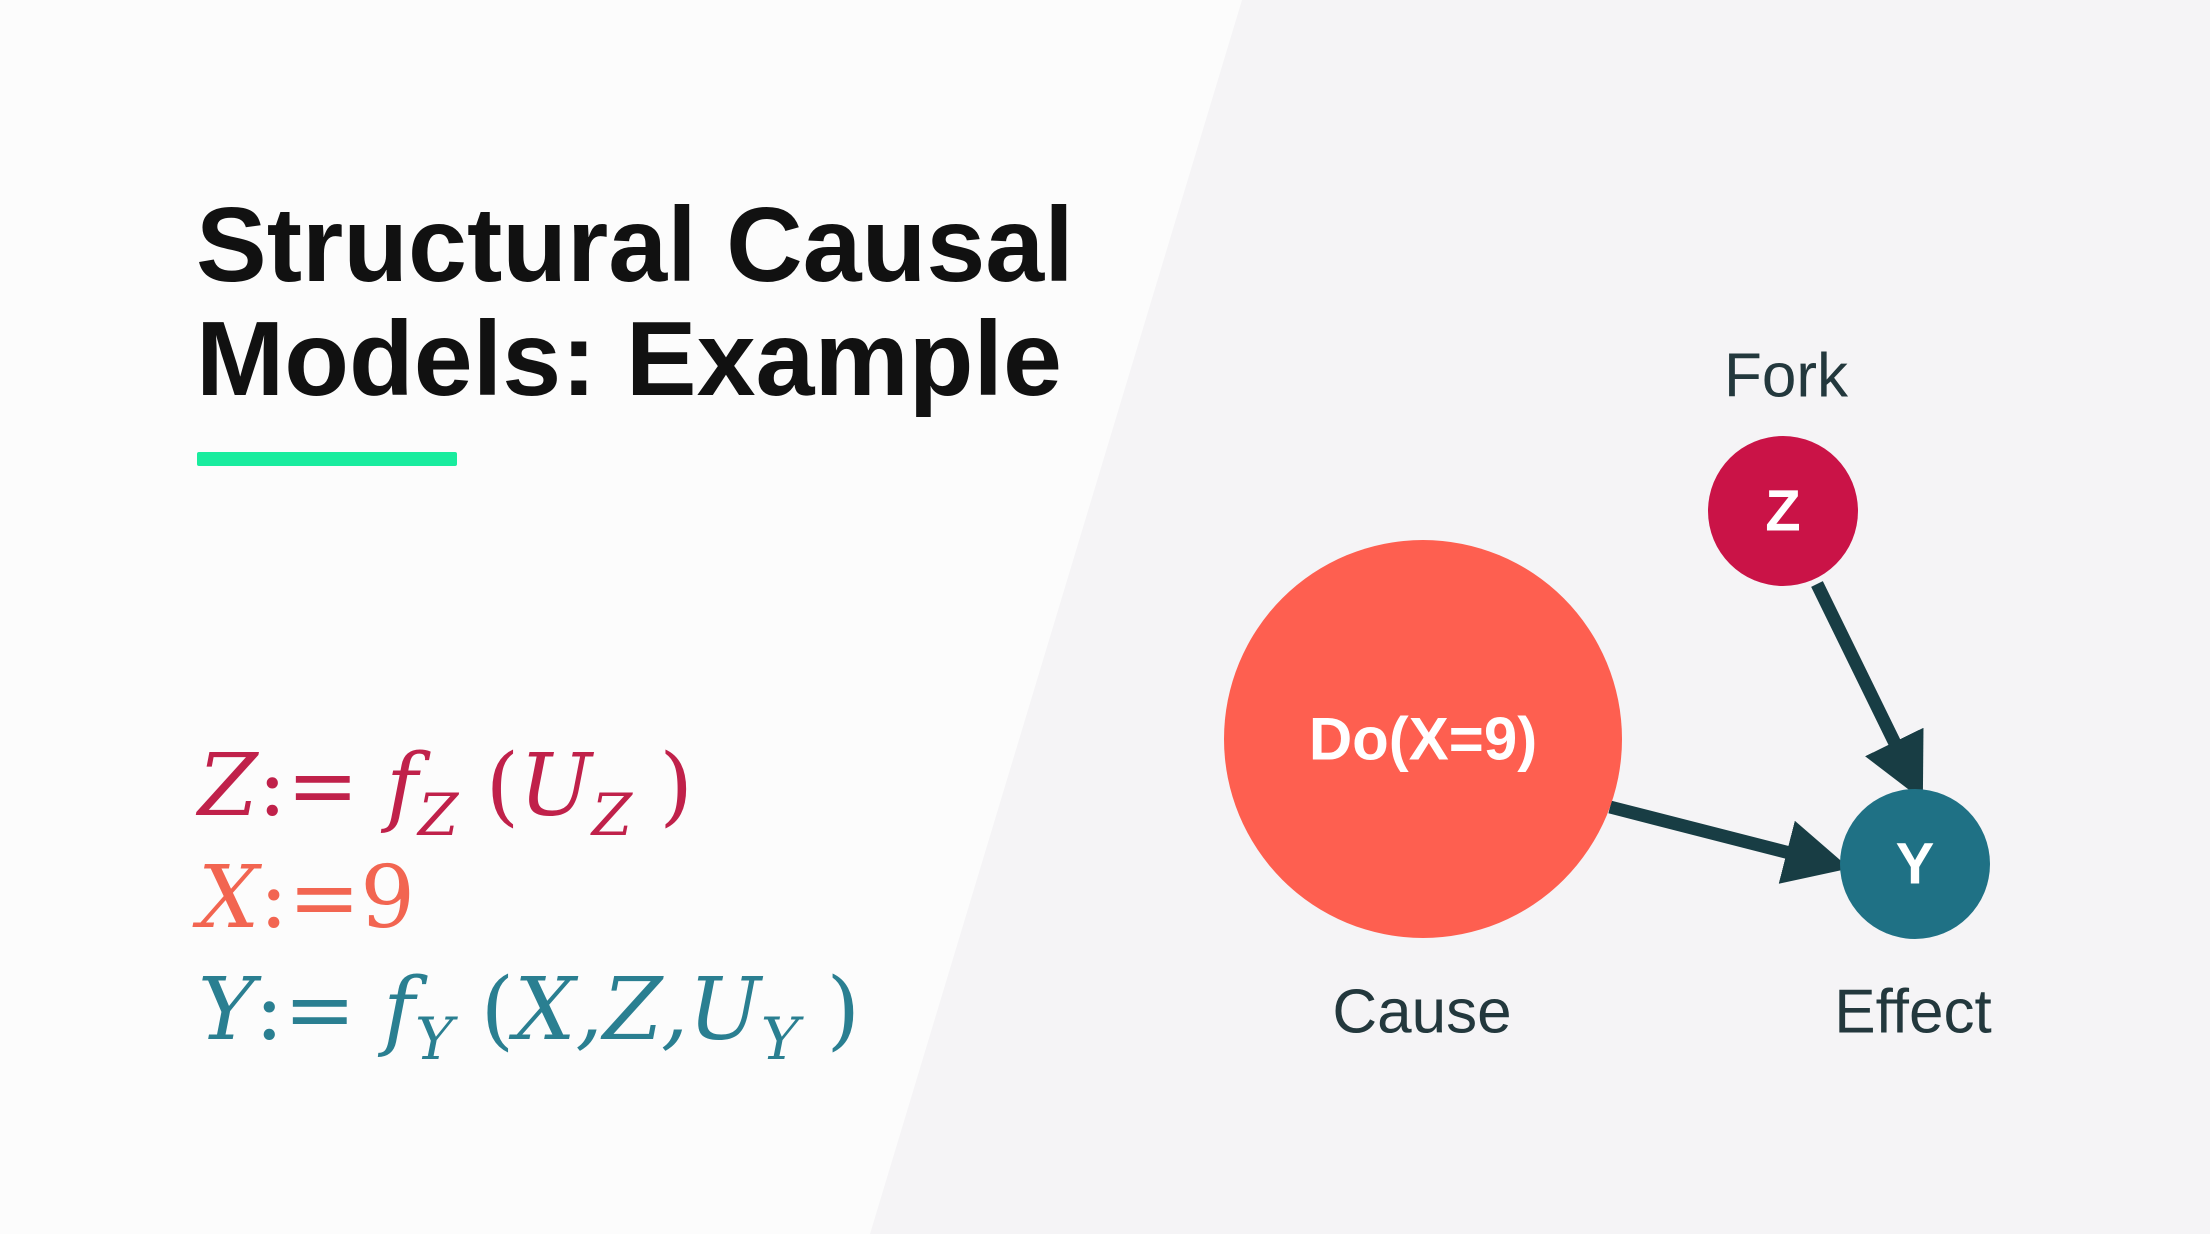  I want to click on effect-label: Effect, so click(1912, 1012).